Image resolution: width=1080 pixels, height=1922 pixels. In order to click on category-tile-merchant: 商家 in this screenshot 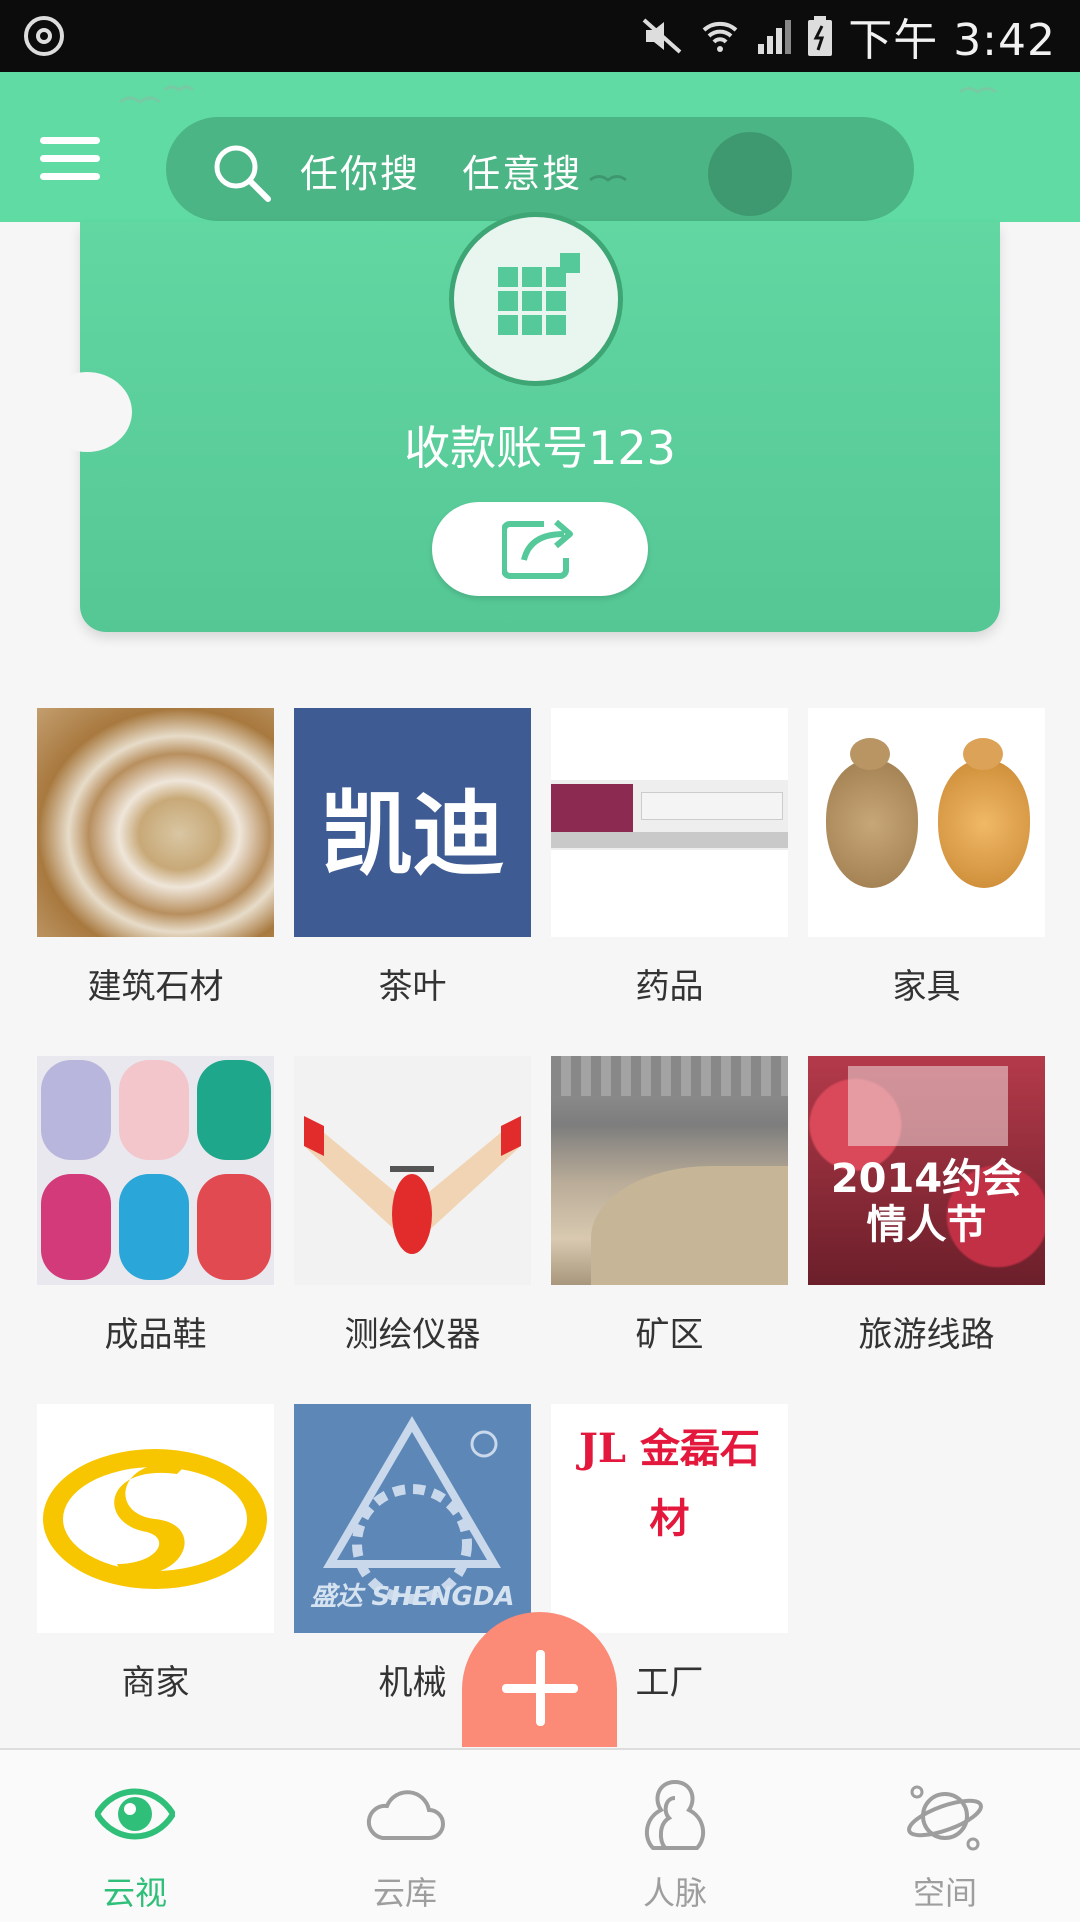, I will do `click(155, 1554)`.